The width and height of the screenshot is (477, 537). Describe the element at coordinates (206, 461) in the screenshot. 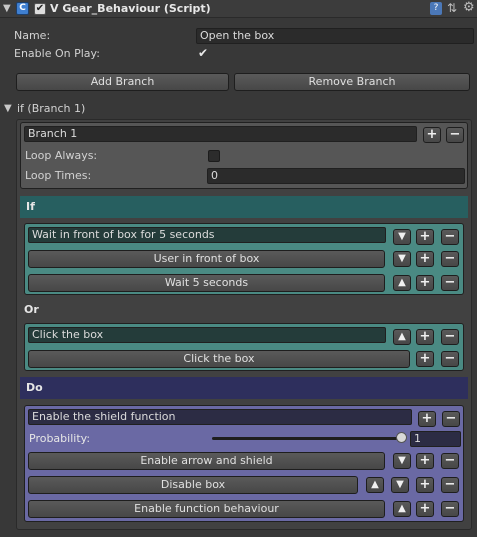

I see `do-action-item: Enable arrow and shield` at that location.